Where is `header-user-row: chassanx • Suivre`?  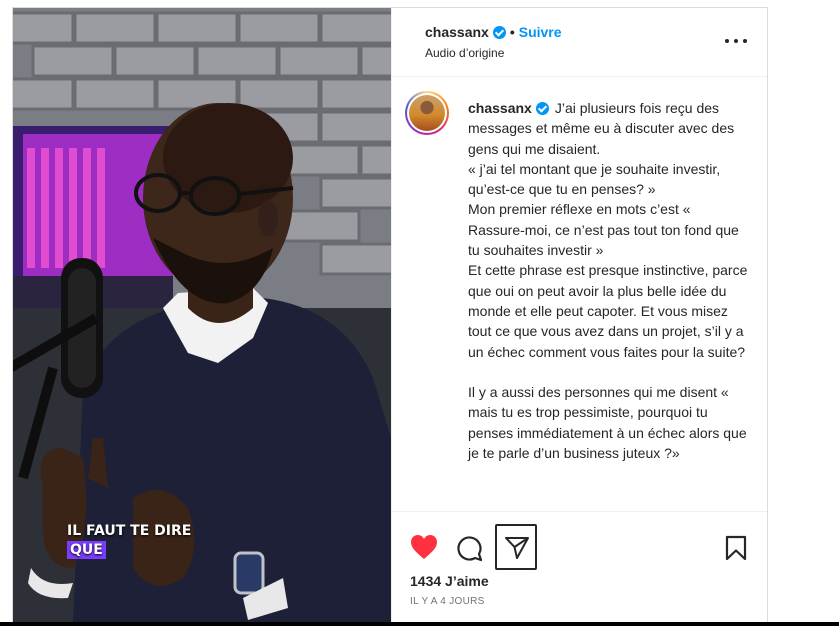
header-user-row: chassanx • Suivre is located at coordinates (493, 32).